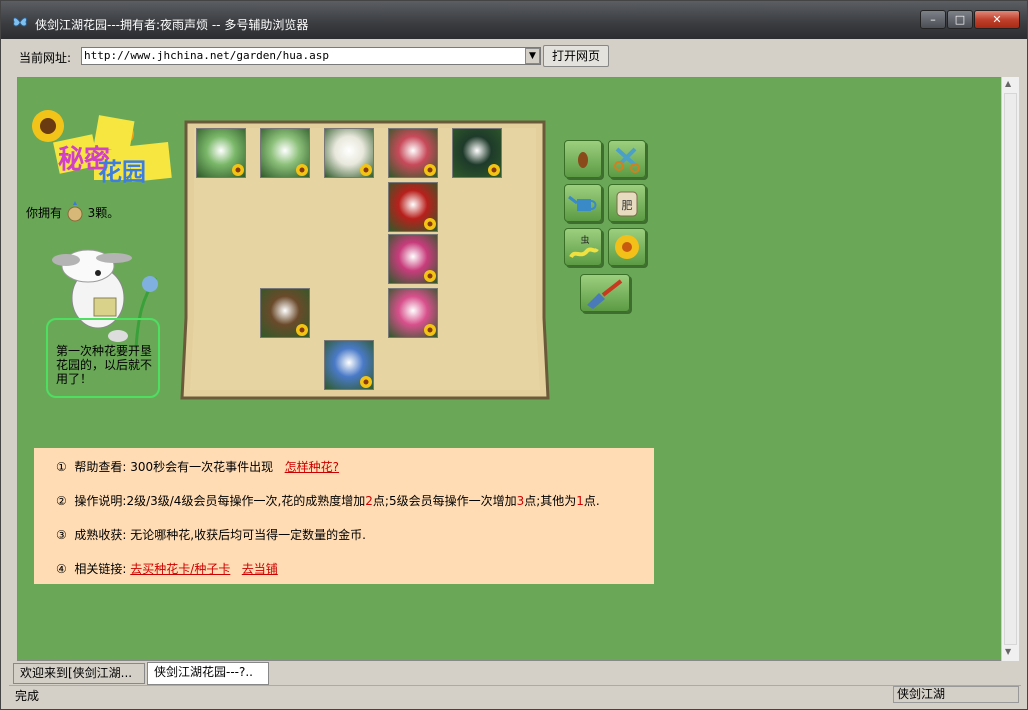 The image size is (1028, 710). Describe the element at coordinates (180, 569) in the screenshot. I see `buy-cards-link: 去买种花卡/种子卡` at that location.